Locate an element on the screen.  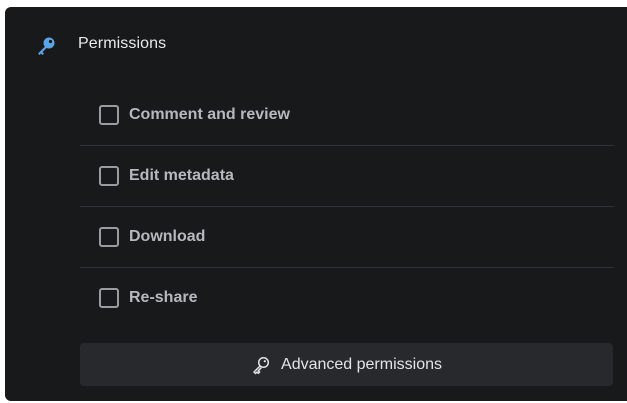
advanced-permissions-button: Advanced permissions is located at coordinates (346, 364).